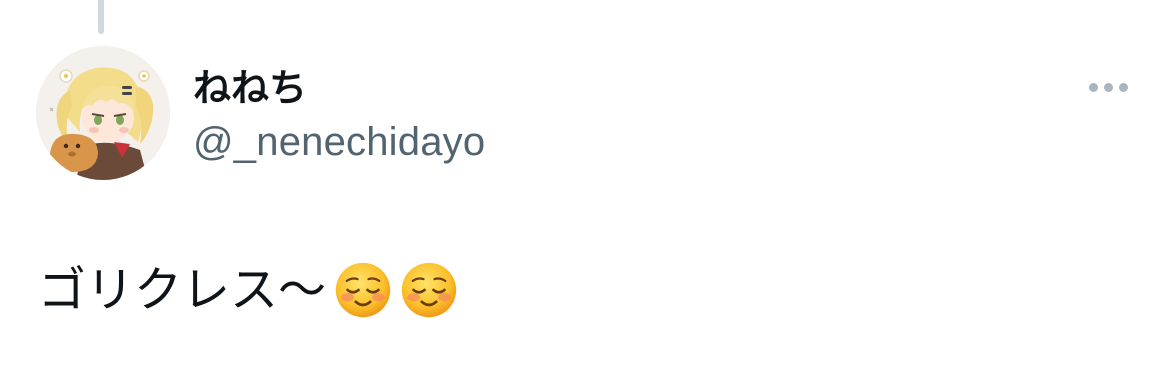 This screenshot has width=1169, height=389. Describe the element at coordinates (182, 290) in the screenshot. I see `tweet-text: ゴリクレス〜` at that location.